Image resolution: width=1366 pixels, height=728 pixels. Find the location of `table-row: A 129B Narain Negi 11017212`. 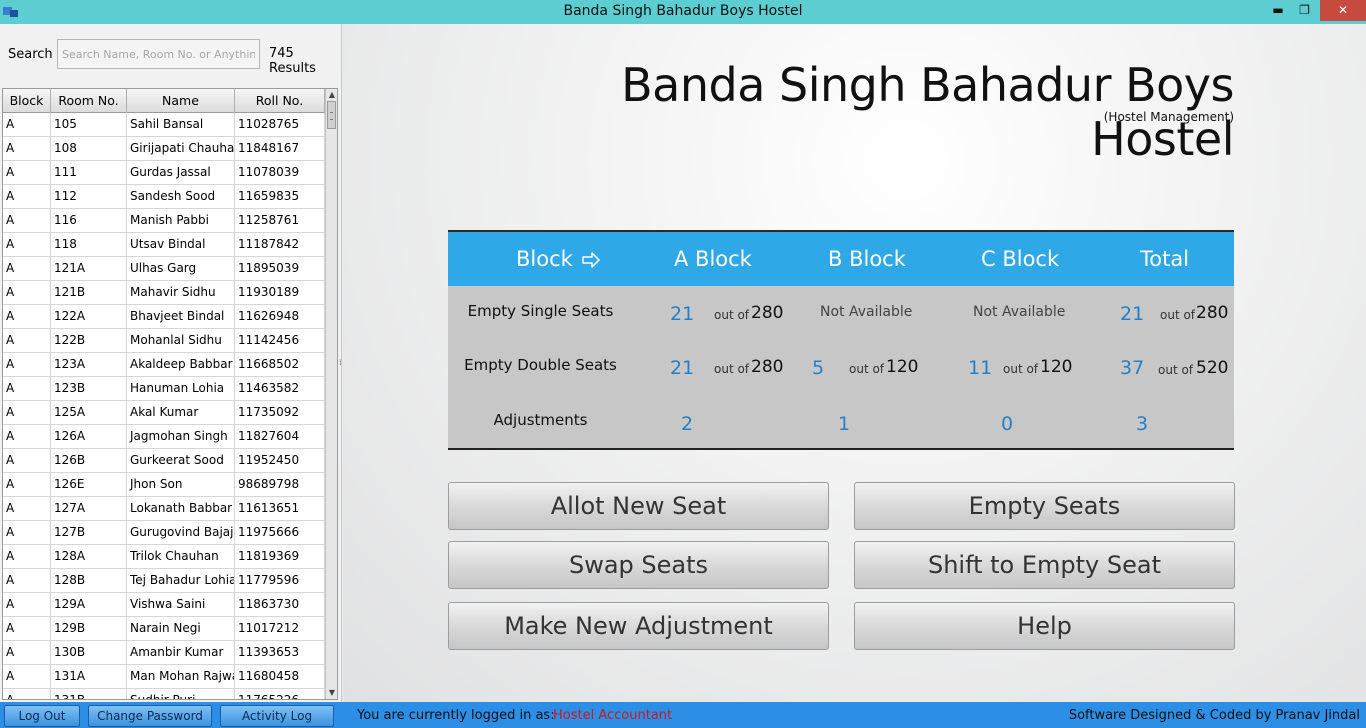

table-row: A 129B Narain Negi 11017212 is located at coordinates (164, 629).